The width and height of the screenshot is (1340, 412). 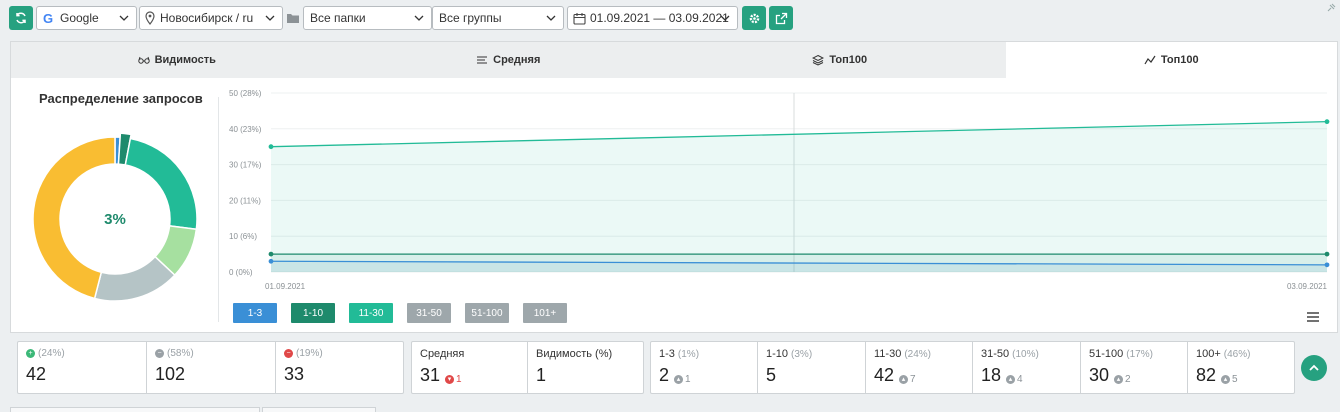 I want to click on trend-icon, so click(x=1150, y=60).